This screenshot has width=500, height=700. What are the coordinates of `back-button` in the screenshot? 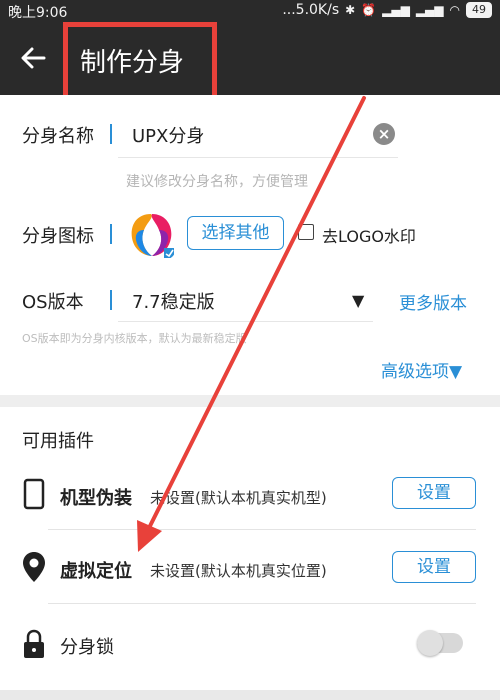 It's located at (33, 58).